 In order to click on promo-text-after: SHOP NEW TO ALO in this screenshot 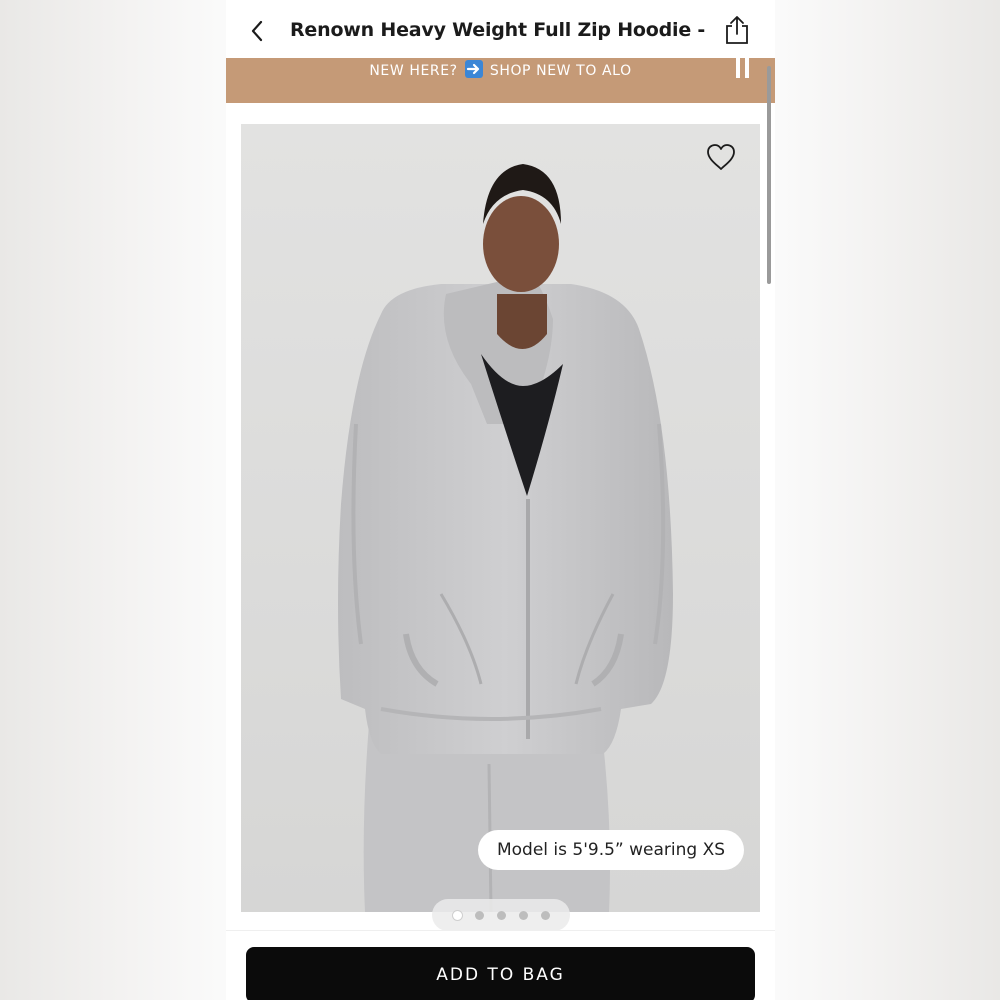, I will do `click(560, 71)`.